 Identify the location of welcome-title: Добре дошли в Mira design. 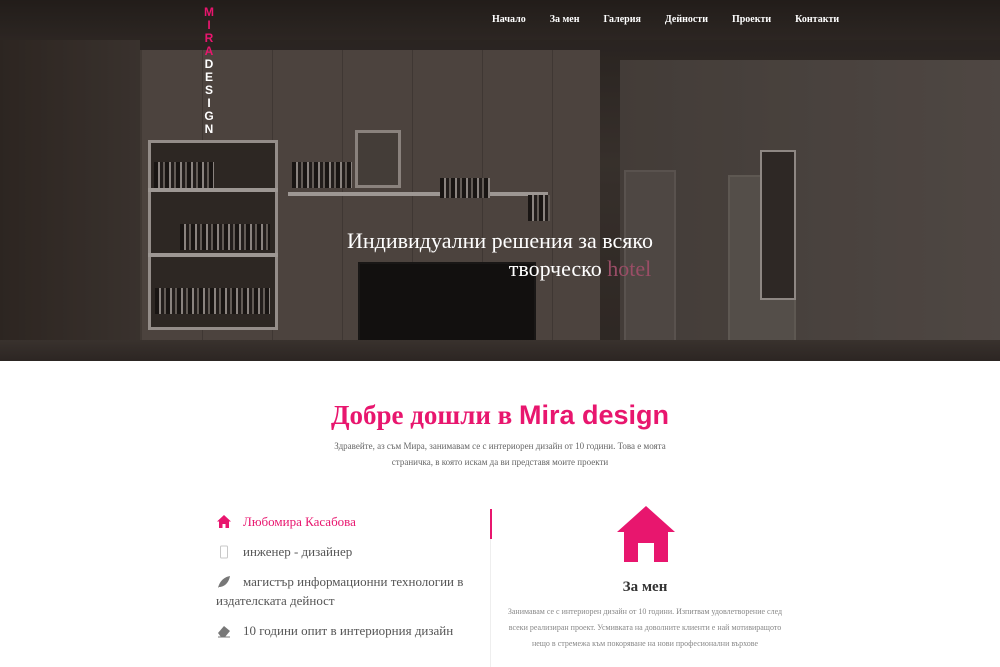
(500, 415).